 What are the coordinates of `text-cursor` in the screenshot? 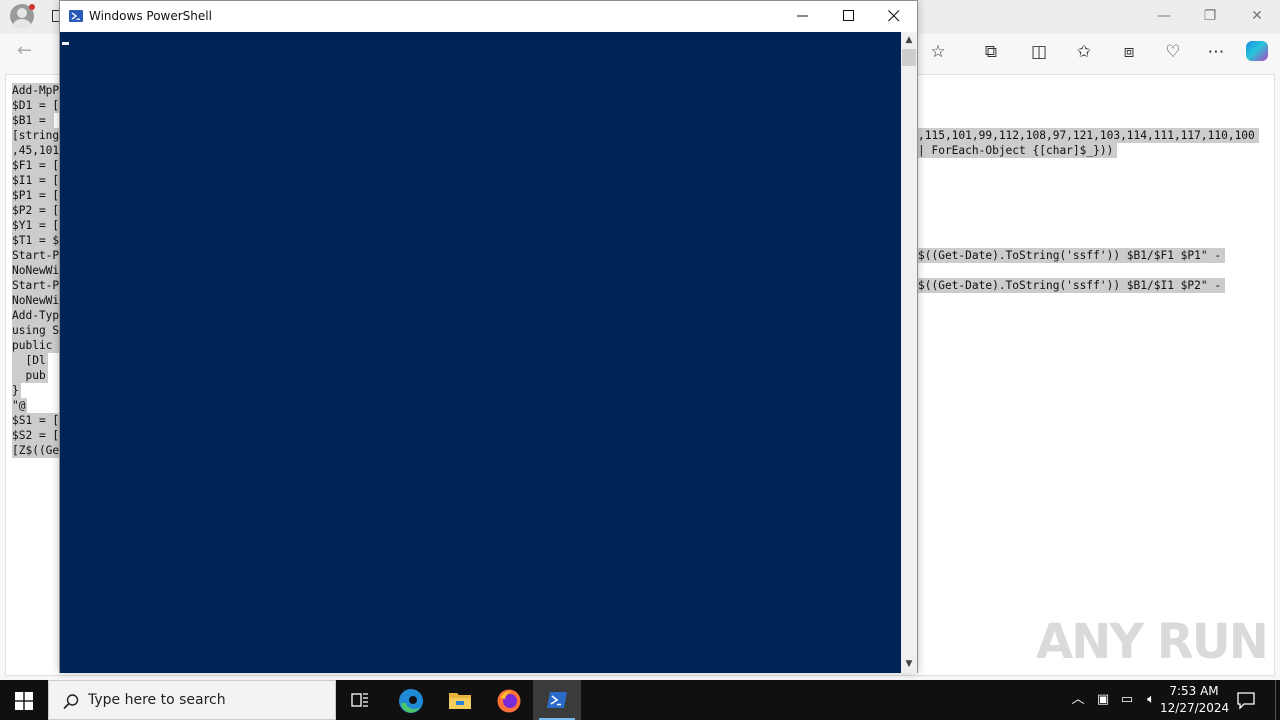 It's located at (65, 43).